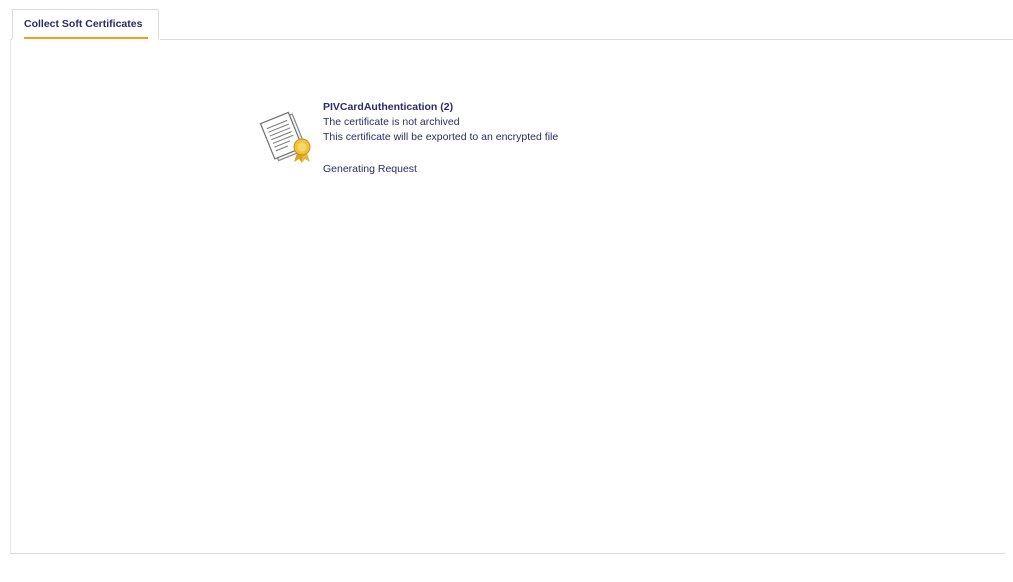 Image resolution: width=1013 pixels, height=582 pixels. Describe the element at coordinates (86, 38) in the screenshot. I see `active-tab-indicator` at that location.